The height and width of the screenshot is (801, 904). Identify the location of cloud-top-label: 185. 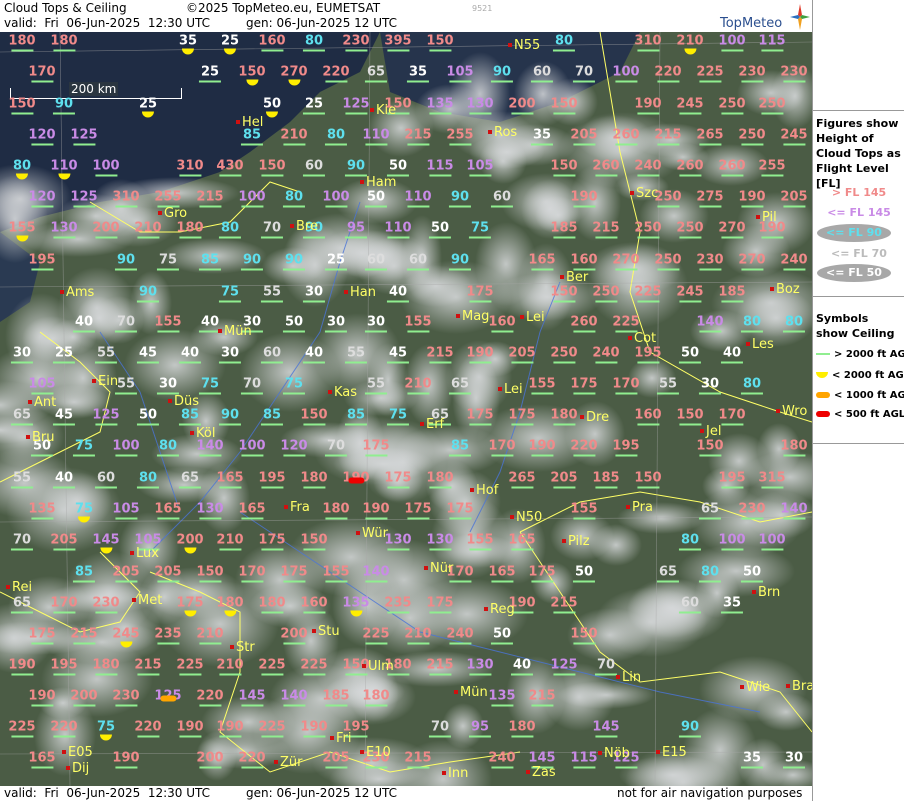
(606, 480).